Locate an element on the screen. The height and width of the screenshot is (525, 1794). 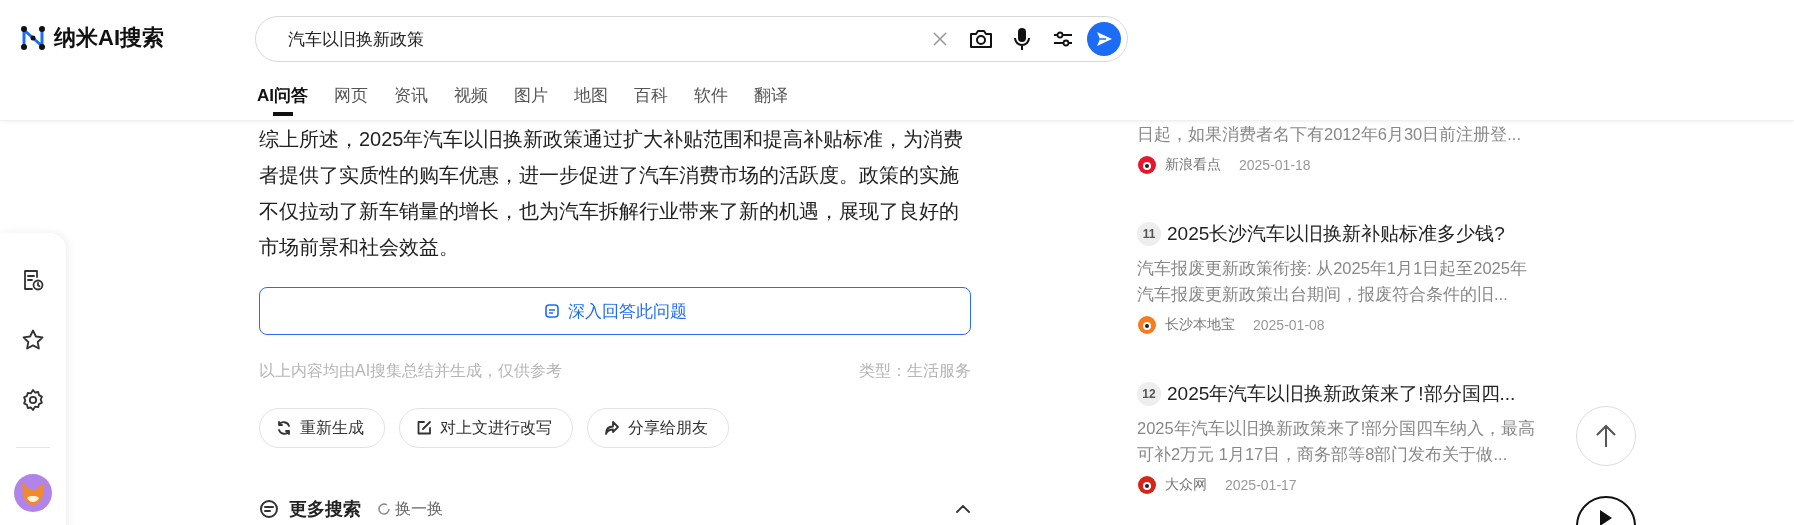
result-number: 12 is located at coordinates (1149, 394).